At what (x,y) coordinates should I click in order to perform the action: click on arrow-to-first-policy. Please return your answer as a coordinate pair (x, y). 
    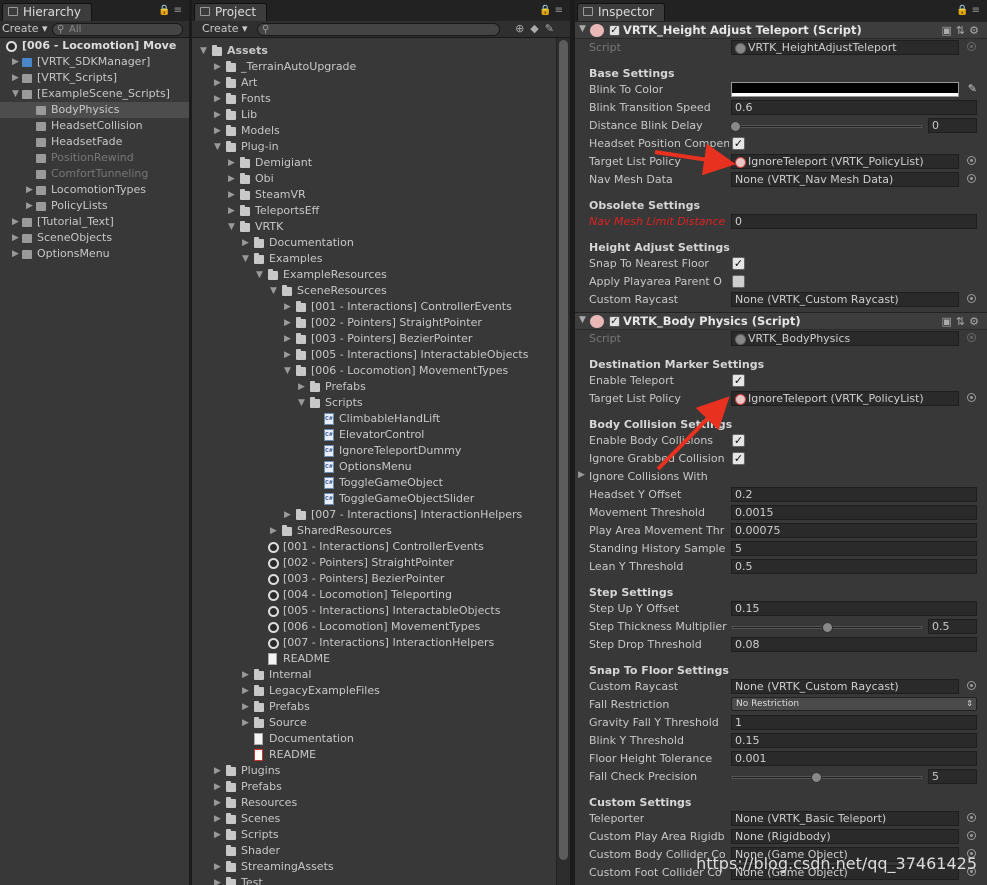
    Looking at the image, I should click on (695, 159).